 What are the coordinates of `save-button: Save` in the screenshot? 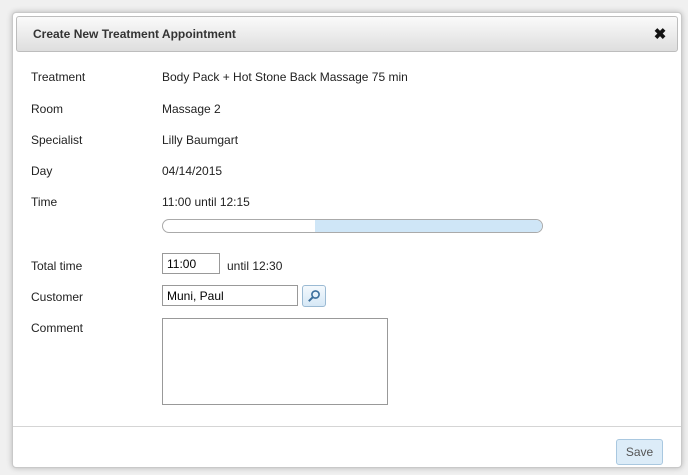 It's located at (639, 452).